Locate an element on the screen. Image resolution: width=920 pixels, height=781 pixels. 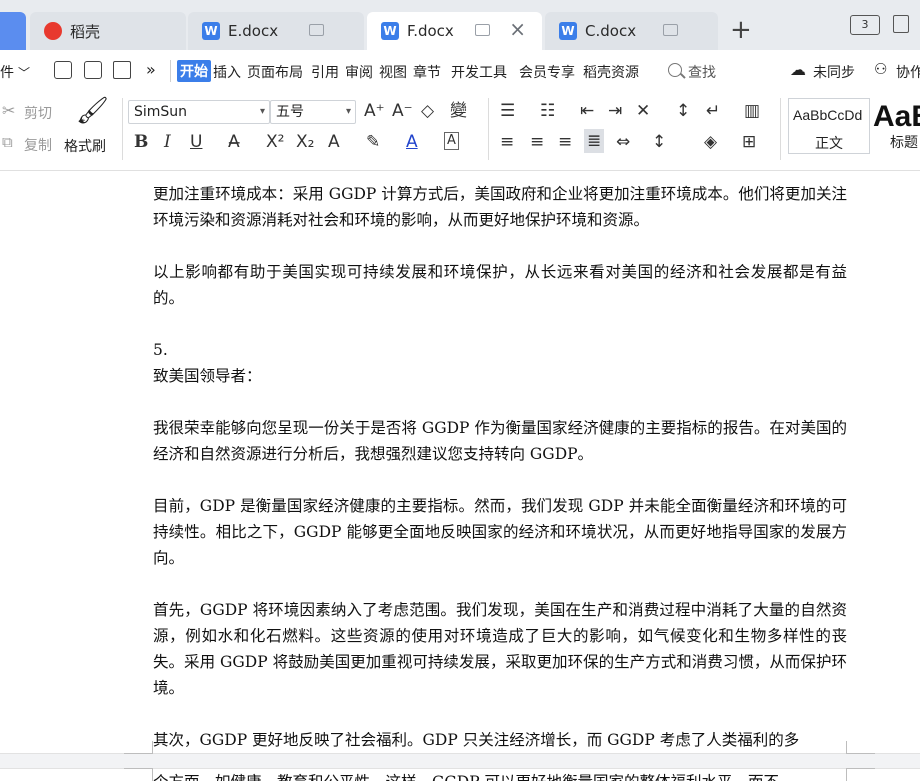
align-center-icon: ≡ is located at coordinates (537, 142).